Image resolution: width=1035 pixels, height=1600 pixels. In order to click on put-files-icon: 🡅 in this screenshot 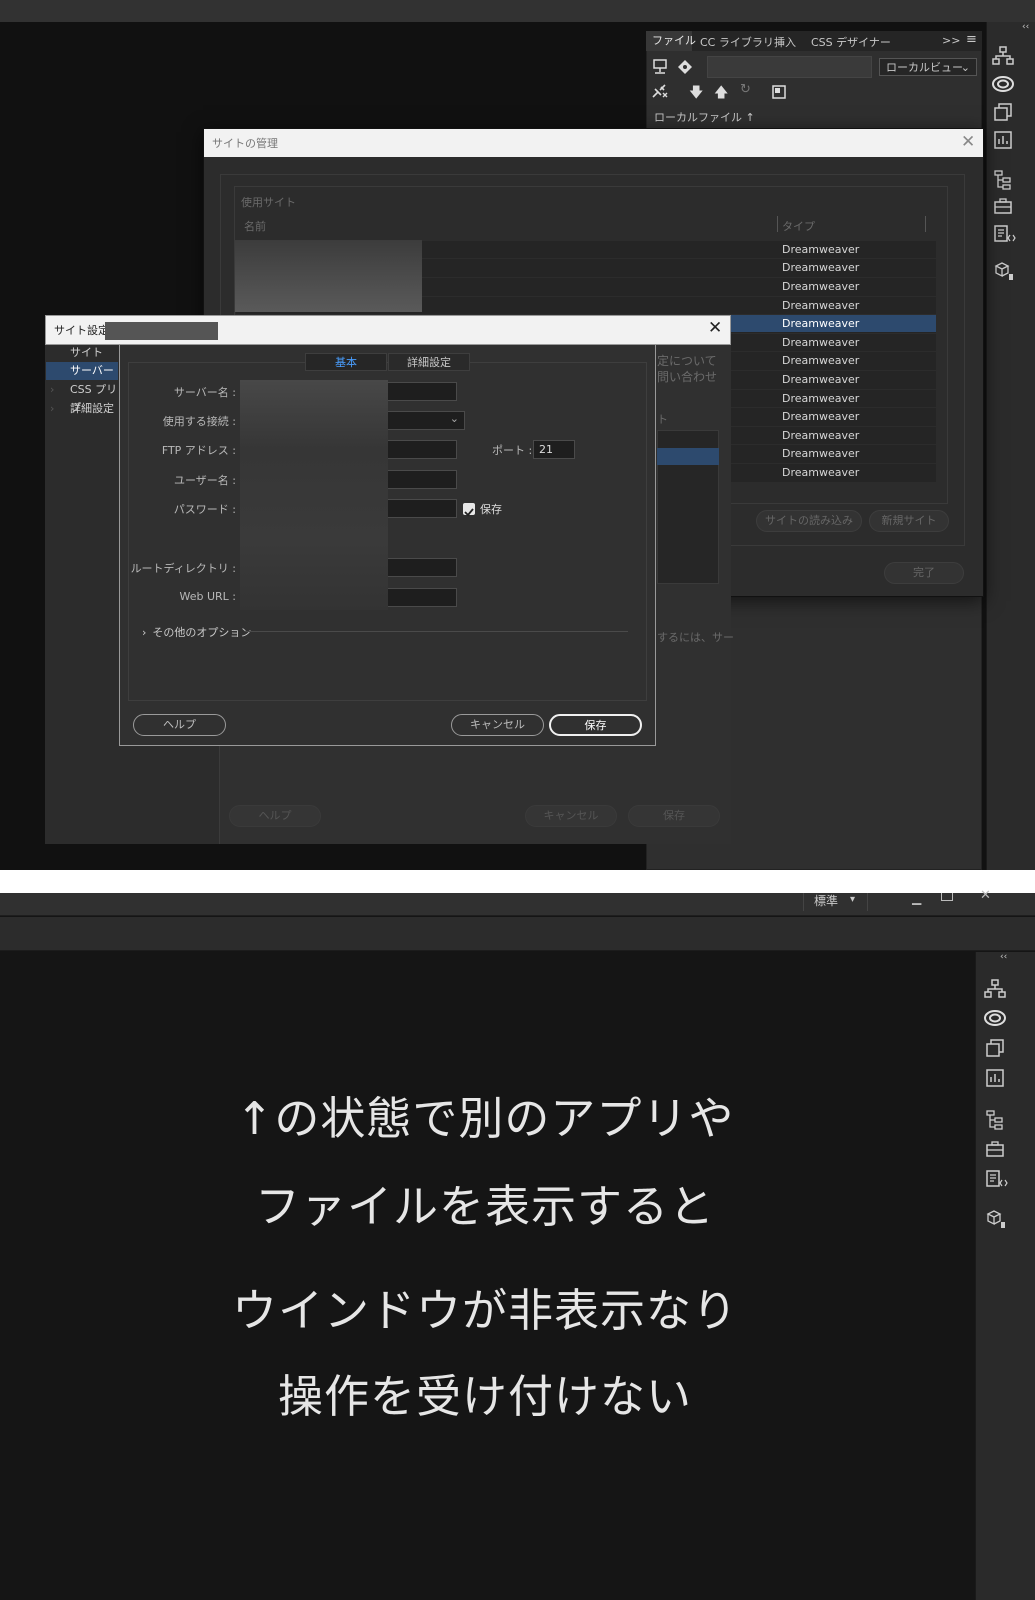, I will do `click(721, 94)`.